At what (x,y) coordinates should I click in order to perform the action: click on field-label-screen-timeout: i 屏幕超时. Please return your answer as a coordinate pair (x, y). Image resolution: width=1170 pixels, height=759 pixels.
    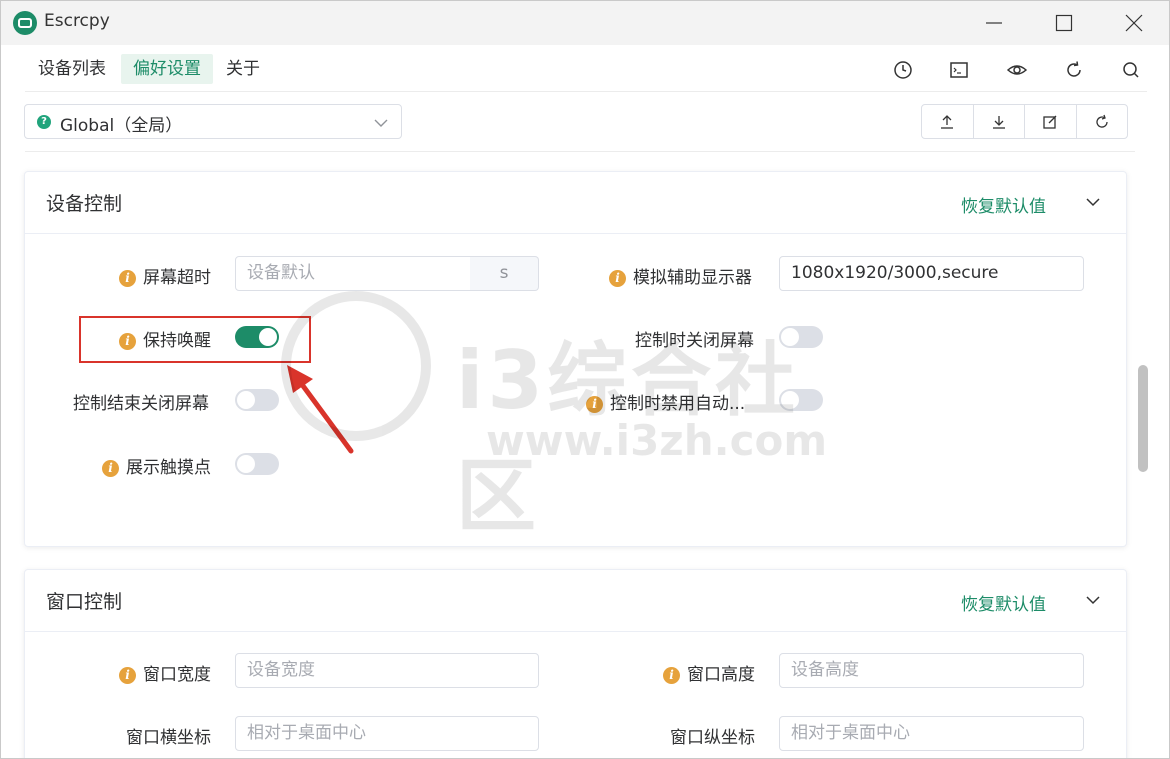
    Looking at the image, I should click on (165, 275).